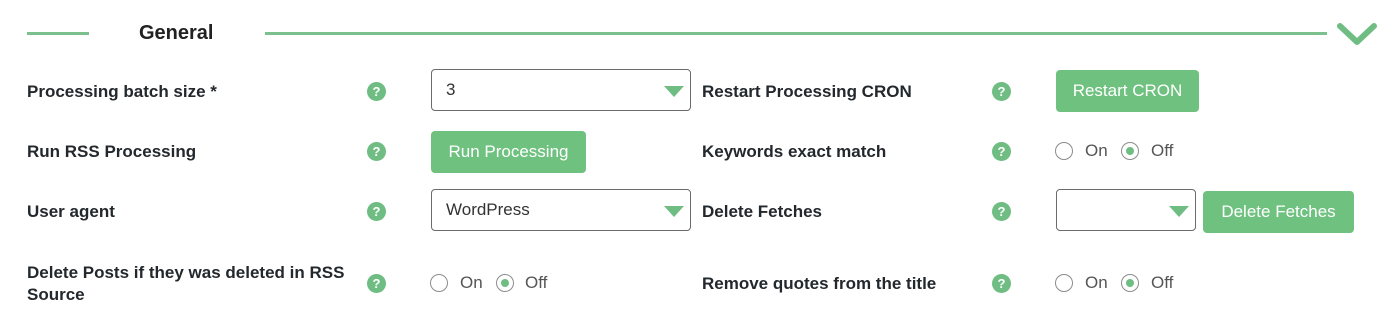 Image resolution: width=1400 pixels, height=330 pixels. I want to click on keywords-exact-off-label: Off, so click(1162, 150).